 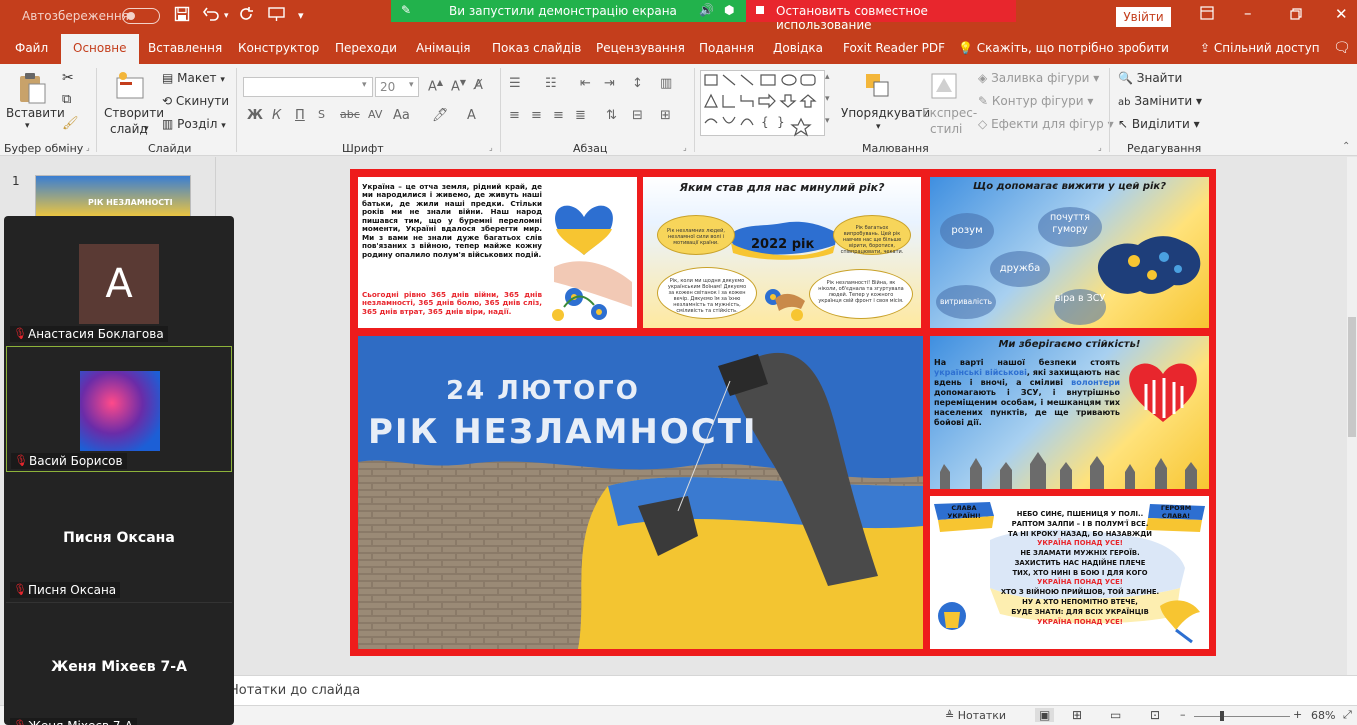 What do you see at coordinates (443, 48) in the screenshot?
I see `tab-animations: Анімація` at bounding box center [443, 48].